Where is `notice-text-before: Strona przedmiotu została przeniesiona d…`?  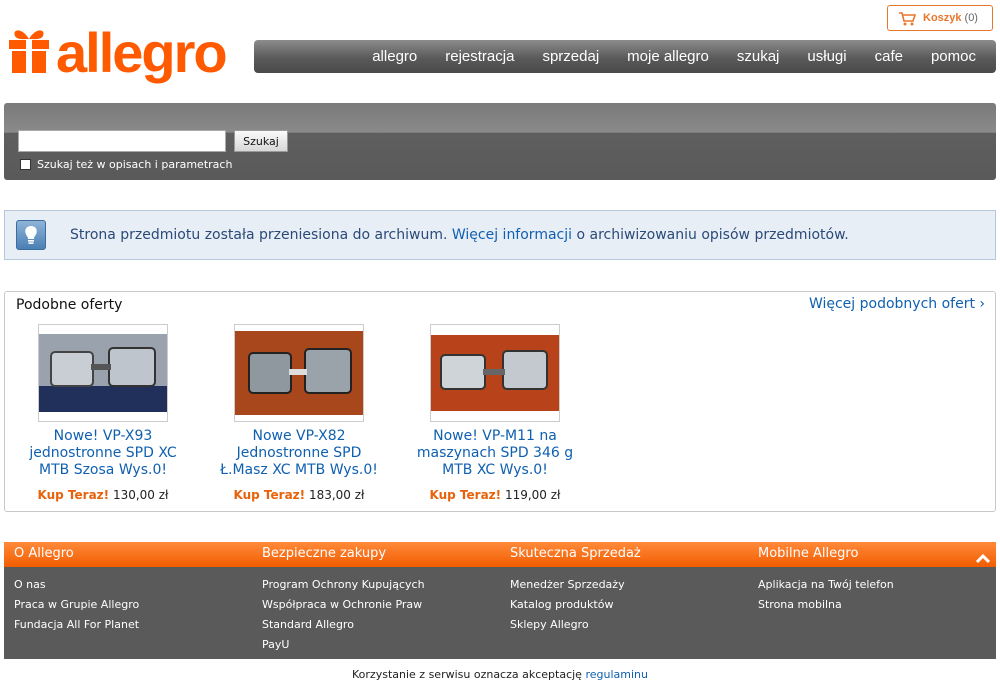 notice-text-before: Strona przedmiotu została przeniesiona d… is located at coordinates (259, 235).